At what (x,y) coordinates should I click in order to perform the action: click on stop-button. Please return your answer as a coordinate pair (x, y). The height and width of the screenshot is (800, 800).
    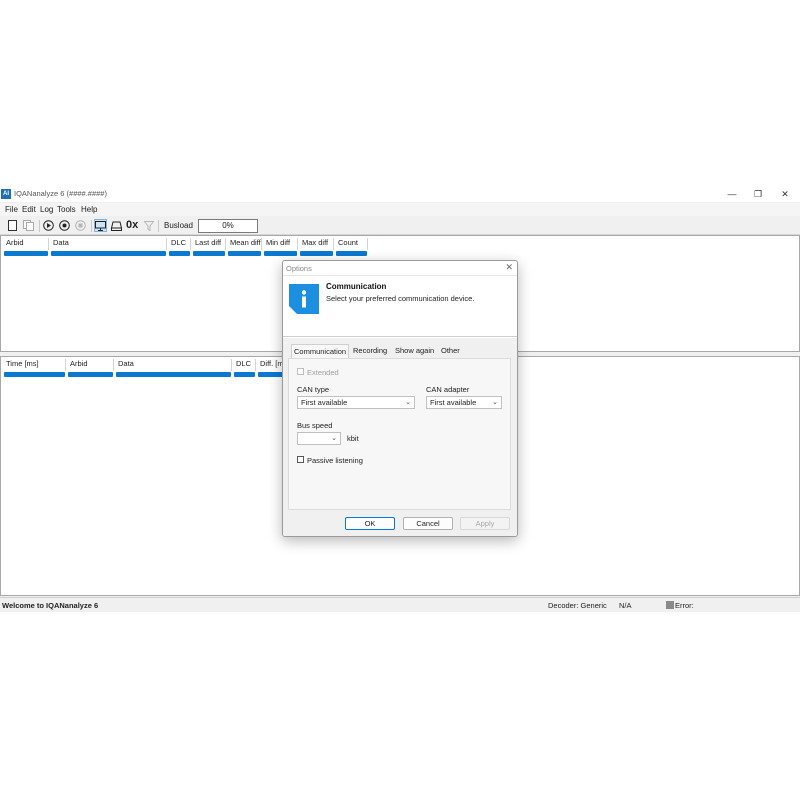
    Looking at the image, I should click on (80, 225).